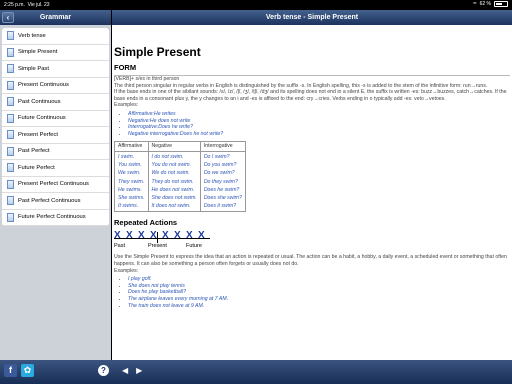  What do you see at coordinates (319, 306) in the screenshot?
I see `example-item: The train does not leave at 9 AM.` at bounding box center [319, 306].